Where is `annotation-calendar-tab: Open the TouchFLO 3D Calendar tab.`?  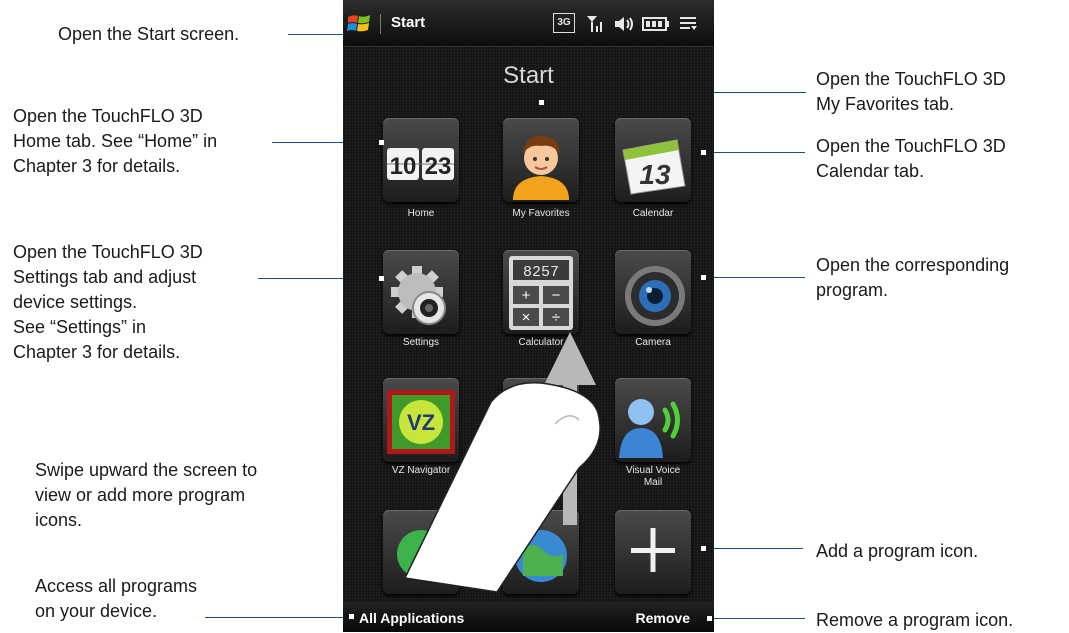 annotation-calendar-tab: Open the TouchFLO 3D Calendar tab. is located at coordinates (911, 158).